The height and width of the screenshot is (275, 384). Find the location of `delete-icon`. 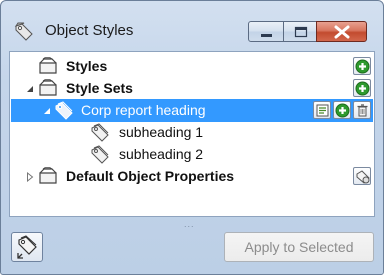

delete-icon is located at coordinates (362, 110).